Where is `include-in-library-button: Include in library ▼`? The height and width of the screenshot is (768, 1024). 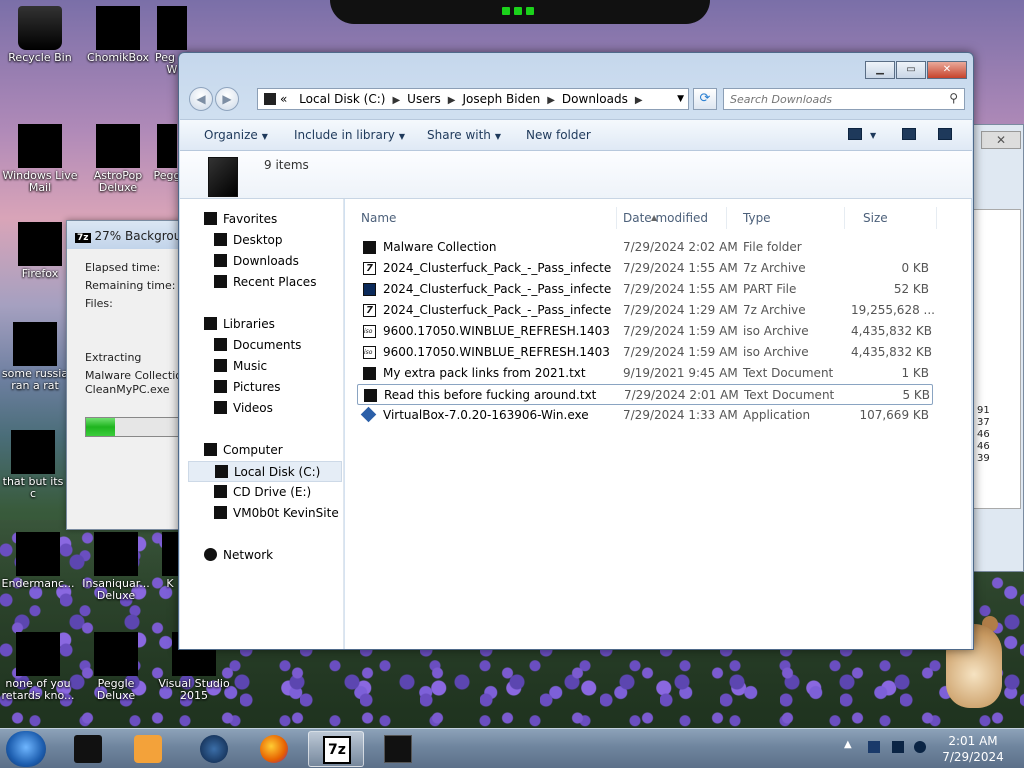 include-in-library-button: Include in library ▼ is located at coordinates (349, 135).